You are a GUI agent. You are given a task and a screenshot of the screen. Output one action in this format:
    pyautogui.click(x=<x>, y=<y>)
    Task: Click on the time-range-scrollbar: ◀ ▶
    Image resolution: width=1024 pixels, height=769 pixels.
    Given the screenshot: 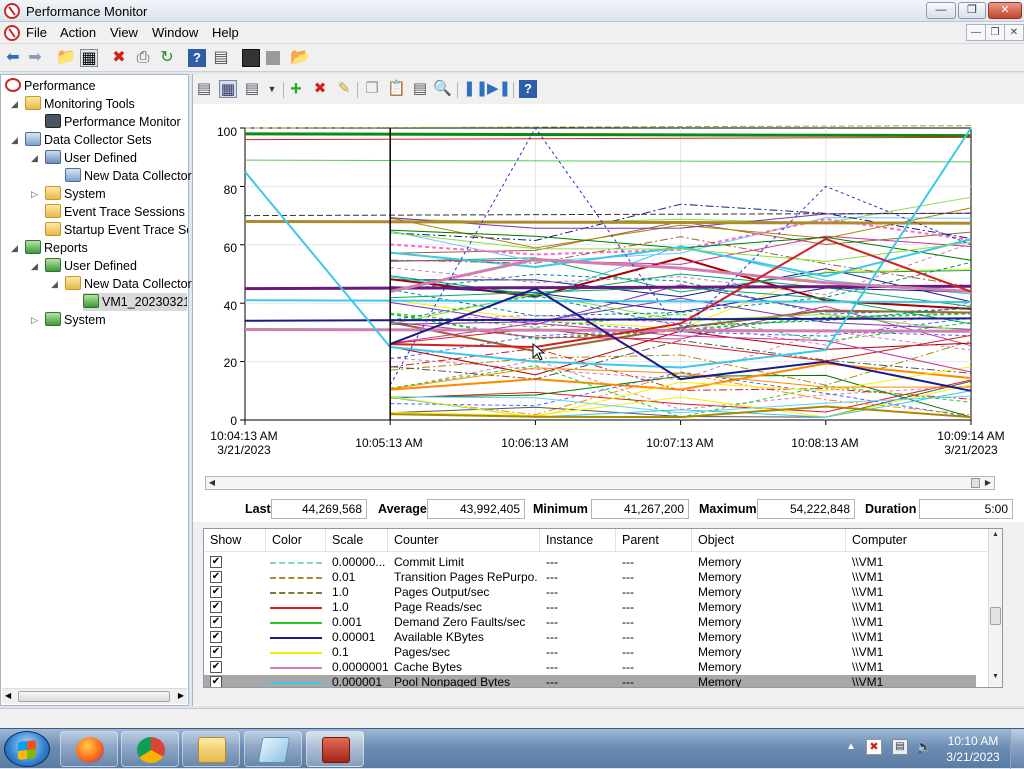 What is the action you would take?
    pyautogui.click(x=600, y=483)
    